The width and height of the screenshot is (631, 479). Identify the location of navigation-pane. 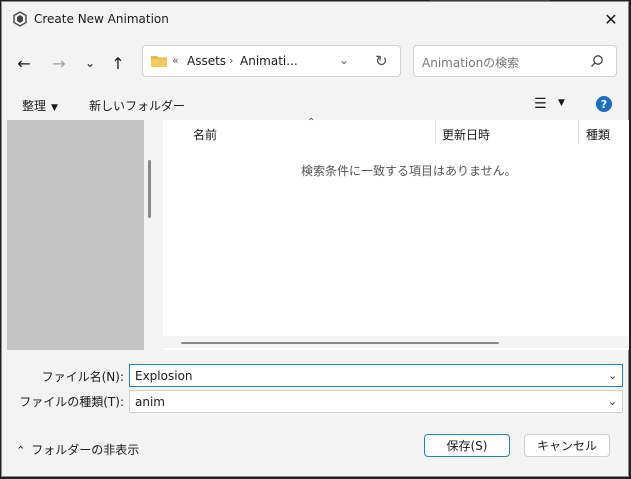
(75, 235).